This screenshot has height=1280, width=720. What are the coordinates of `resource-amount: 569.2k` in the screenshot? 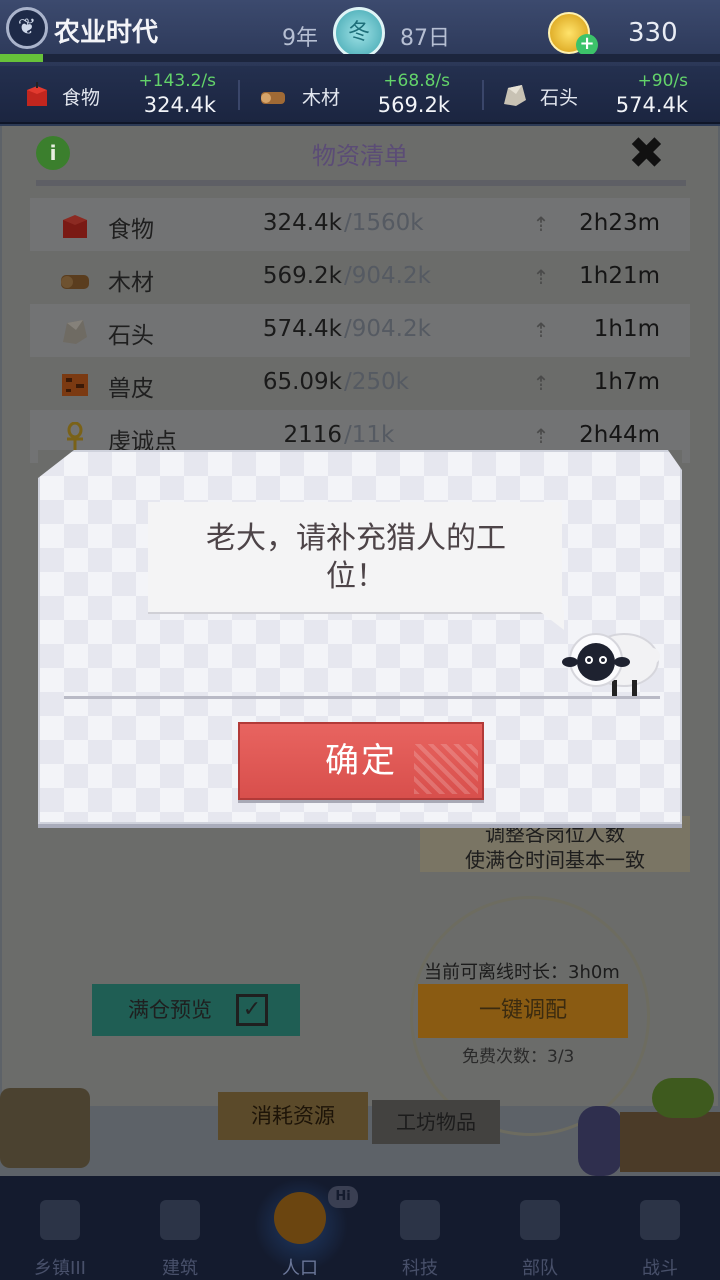 It's located at (413, 105).